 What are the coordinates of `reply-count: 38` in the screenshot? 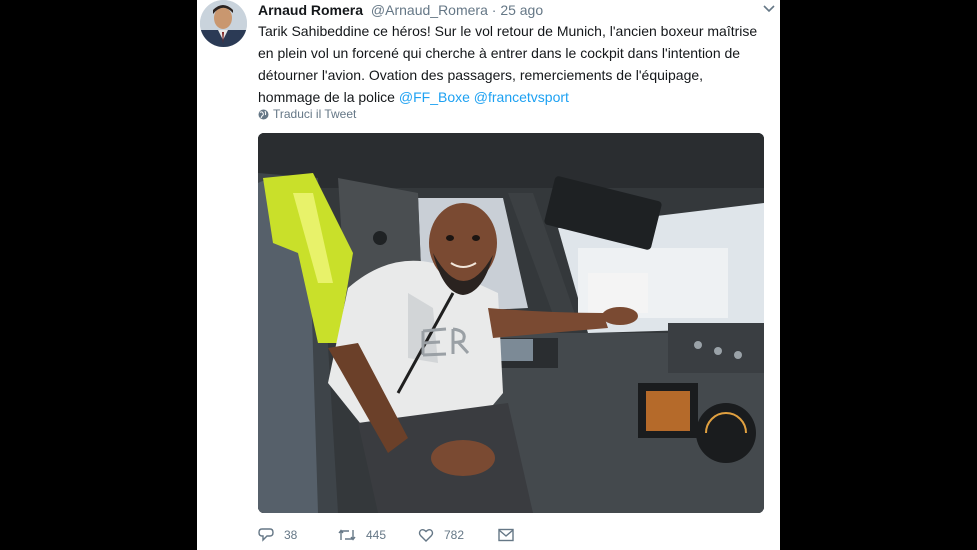 It's located at (291, 535).